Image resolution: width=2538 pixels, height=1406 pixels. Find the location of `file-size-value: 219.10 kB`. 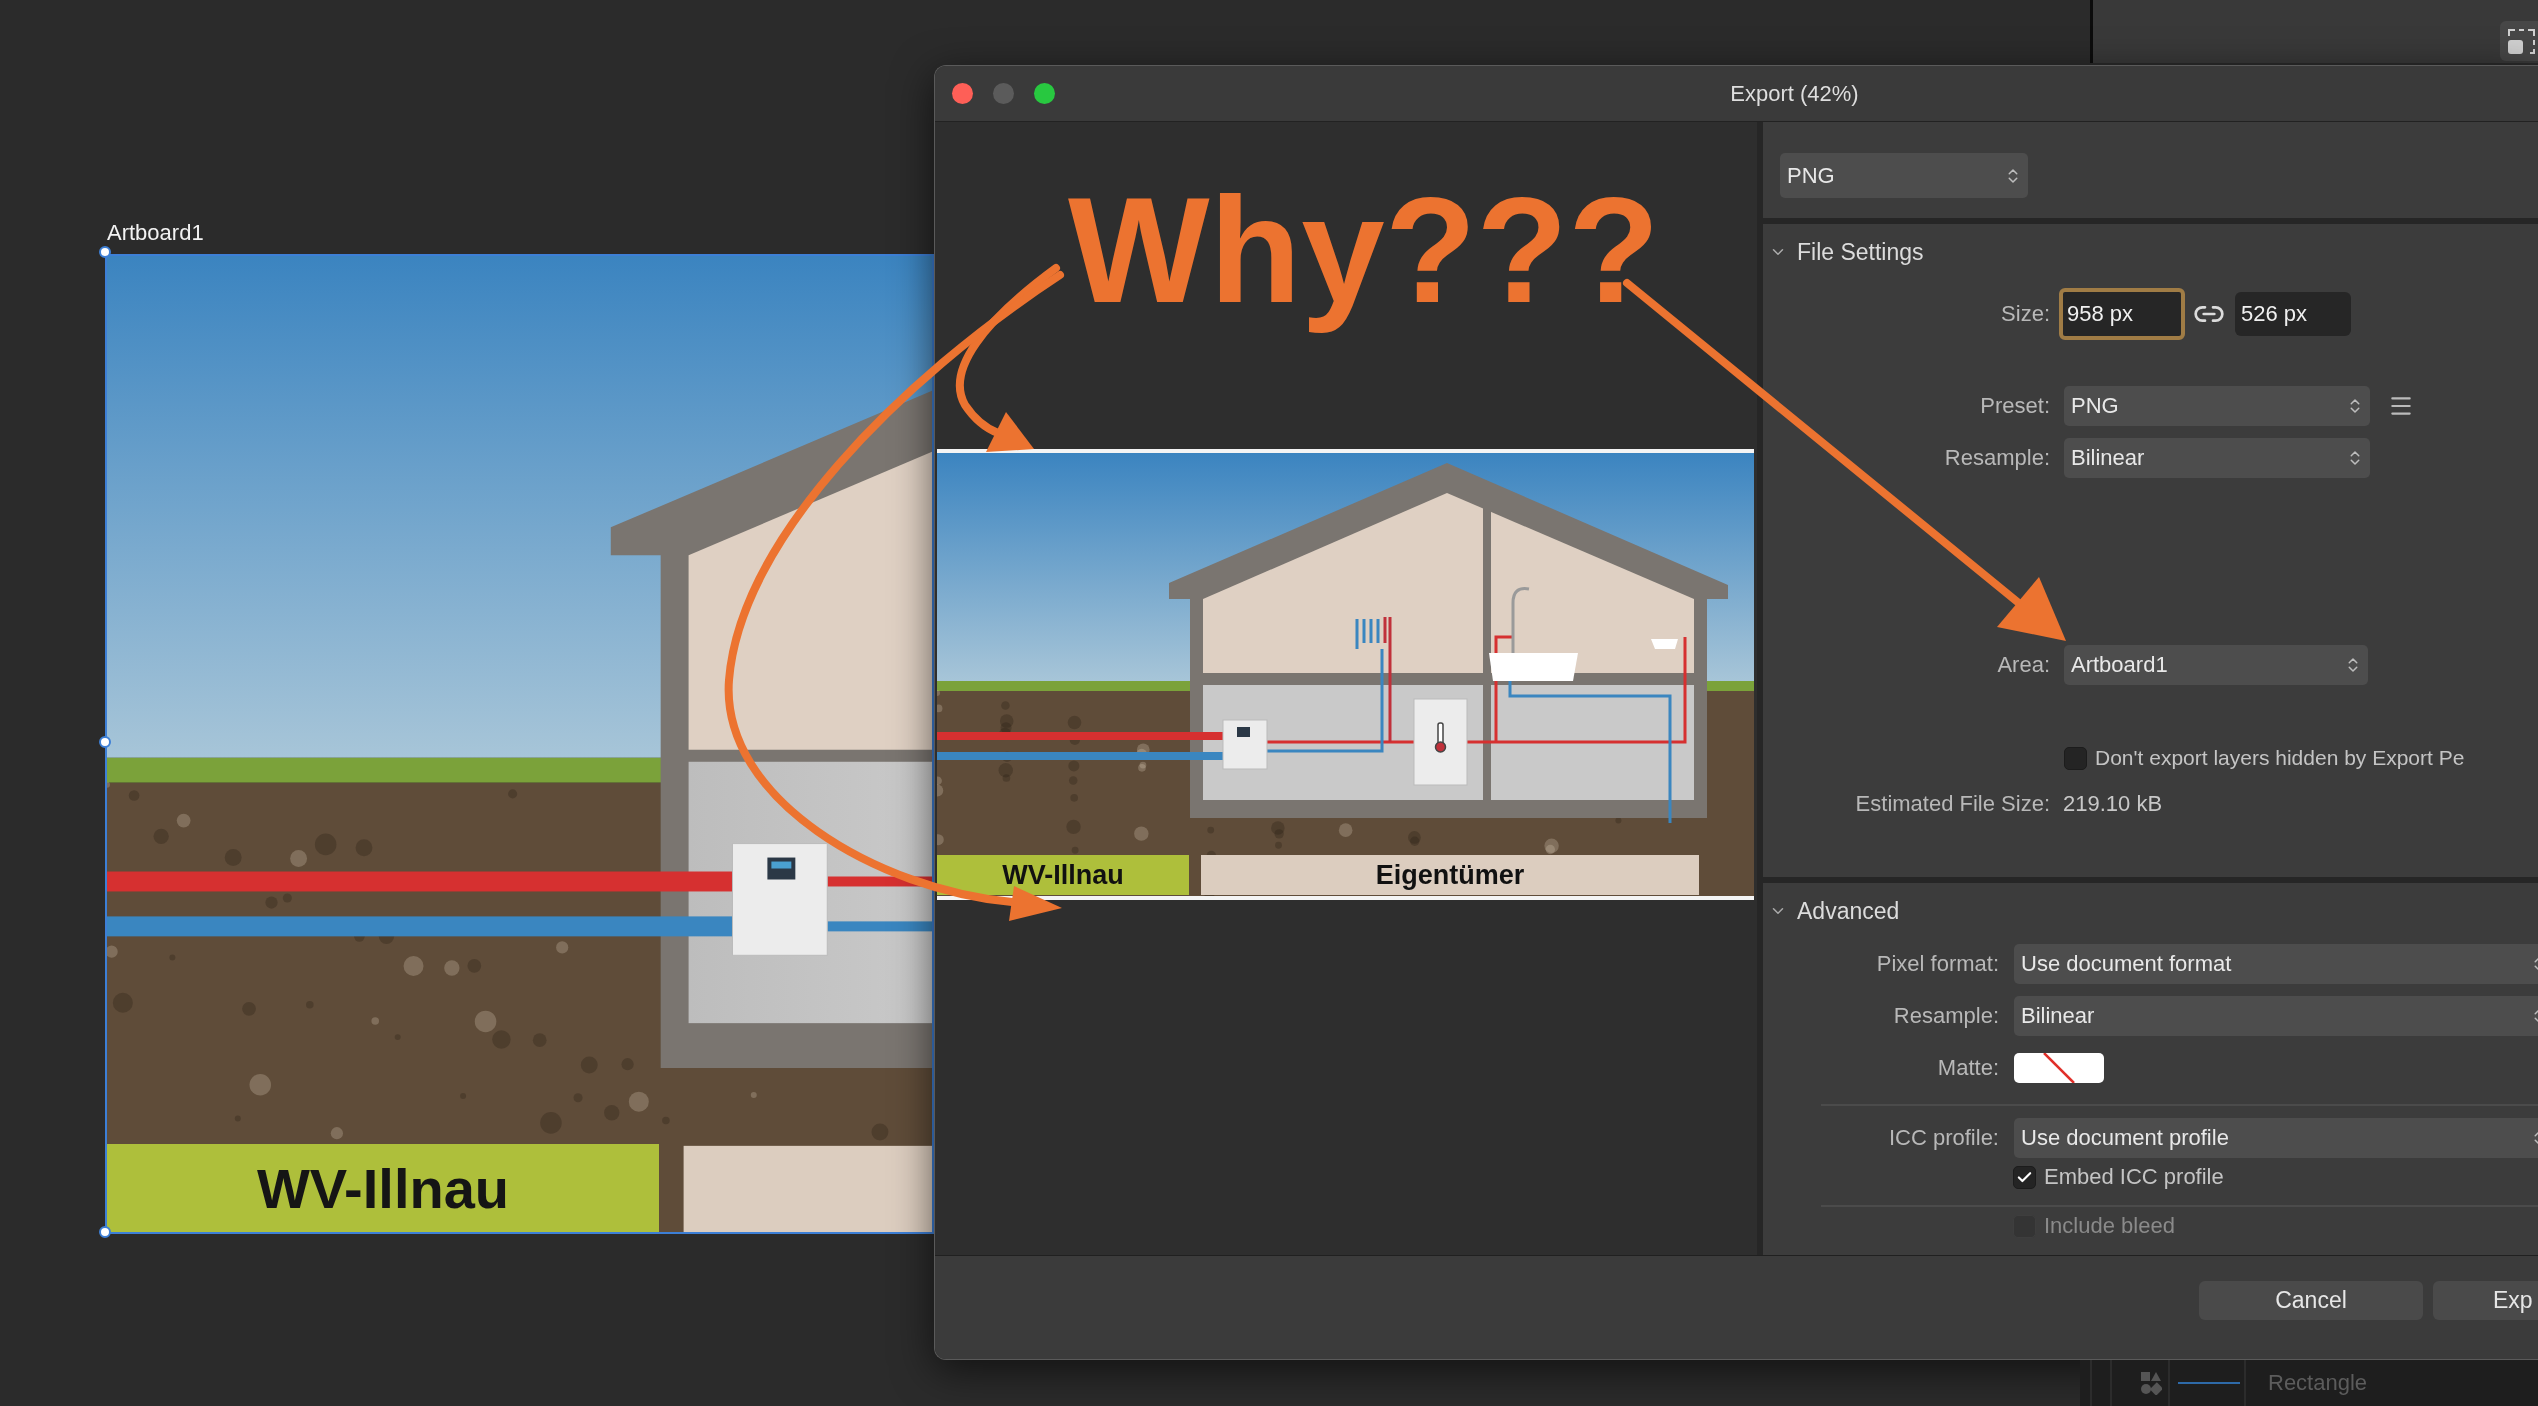

file-size-value: 219.10 kB is located at coordinates (2113, 804).